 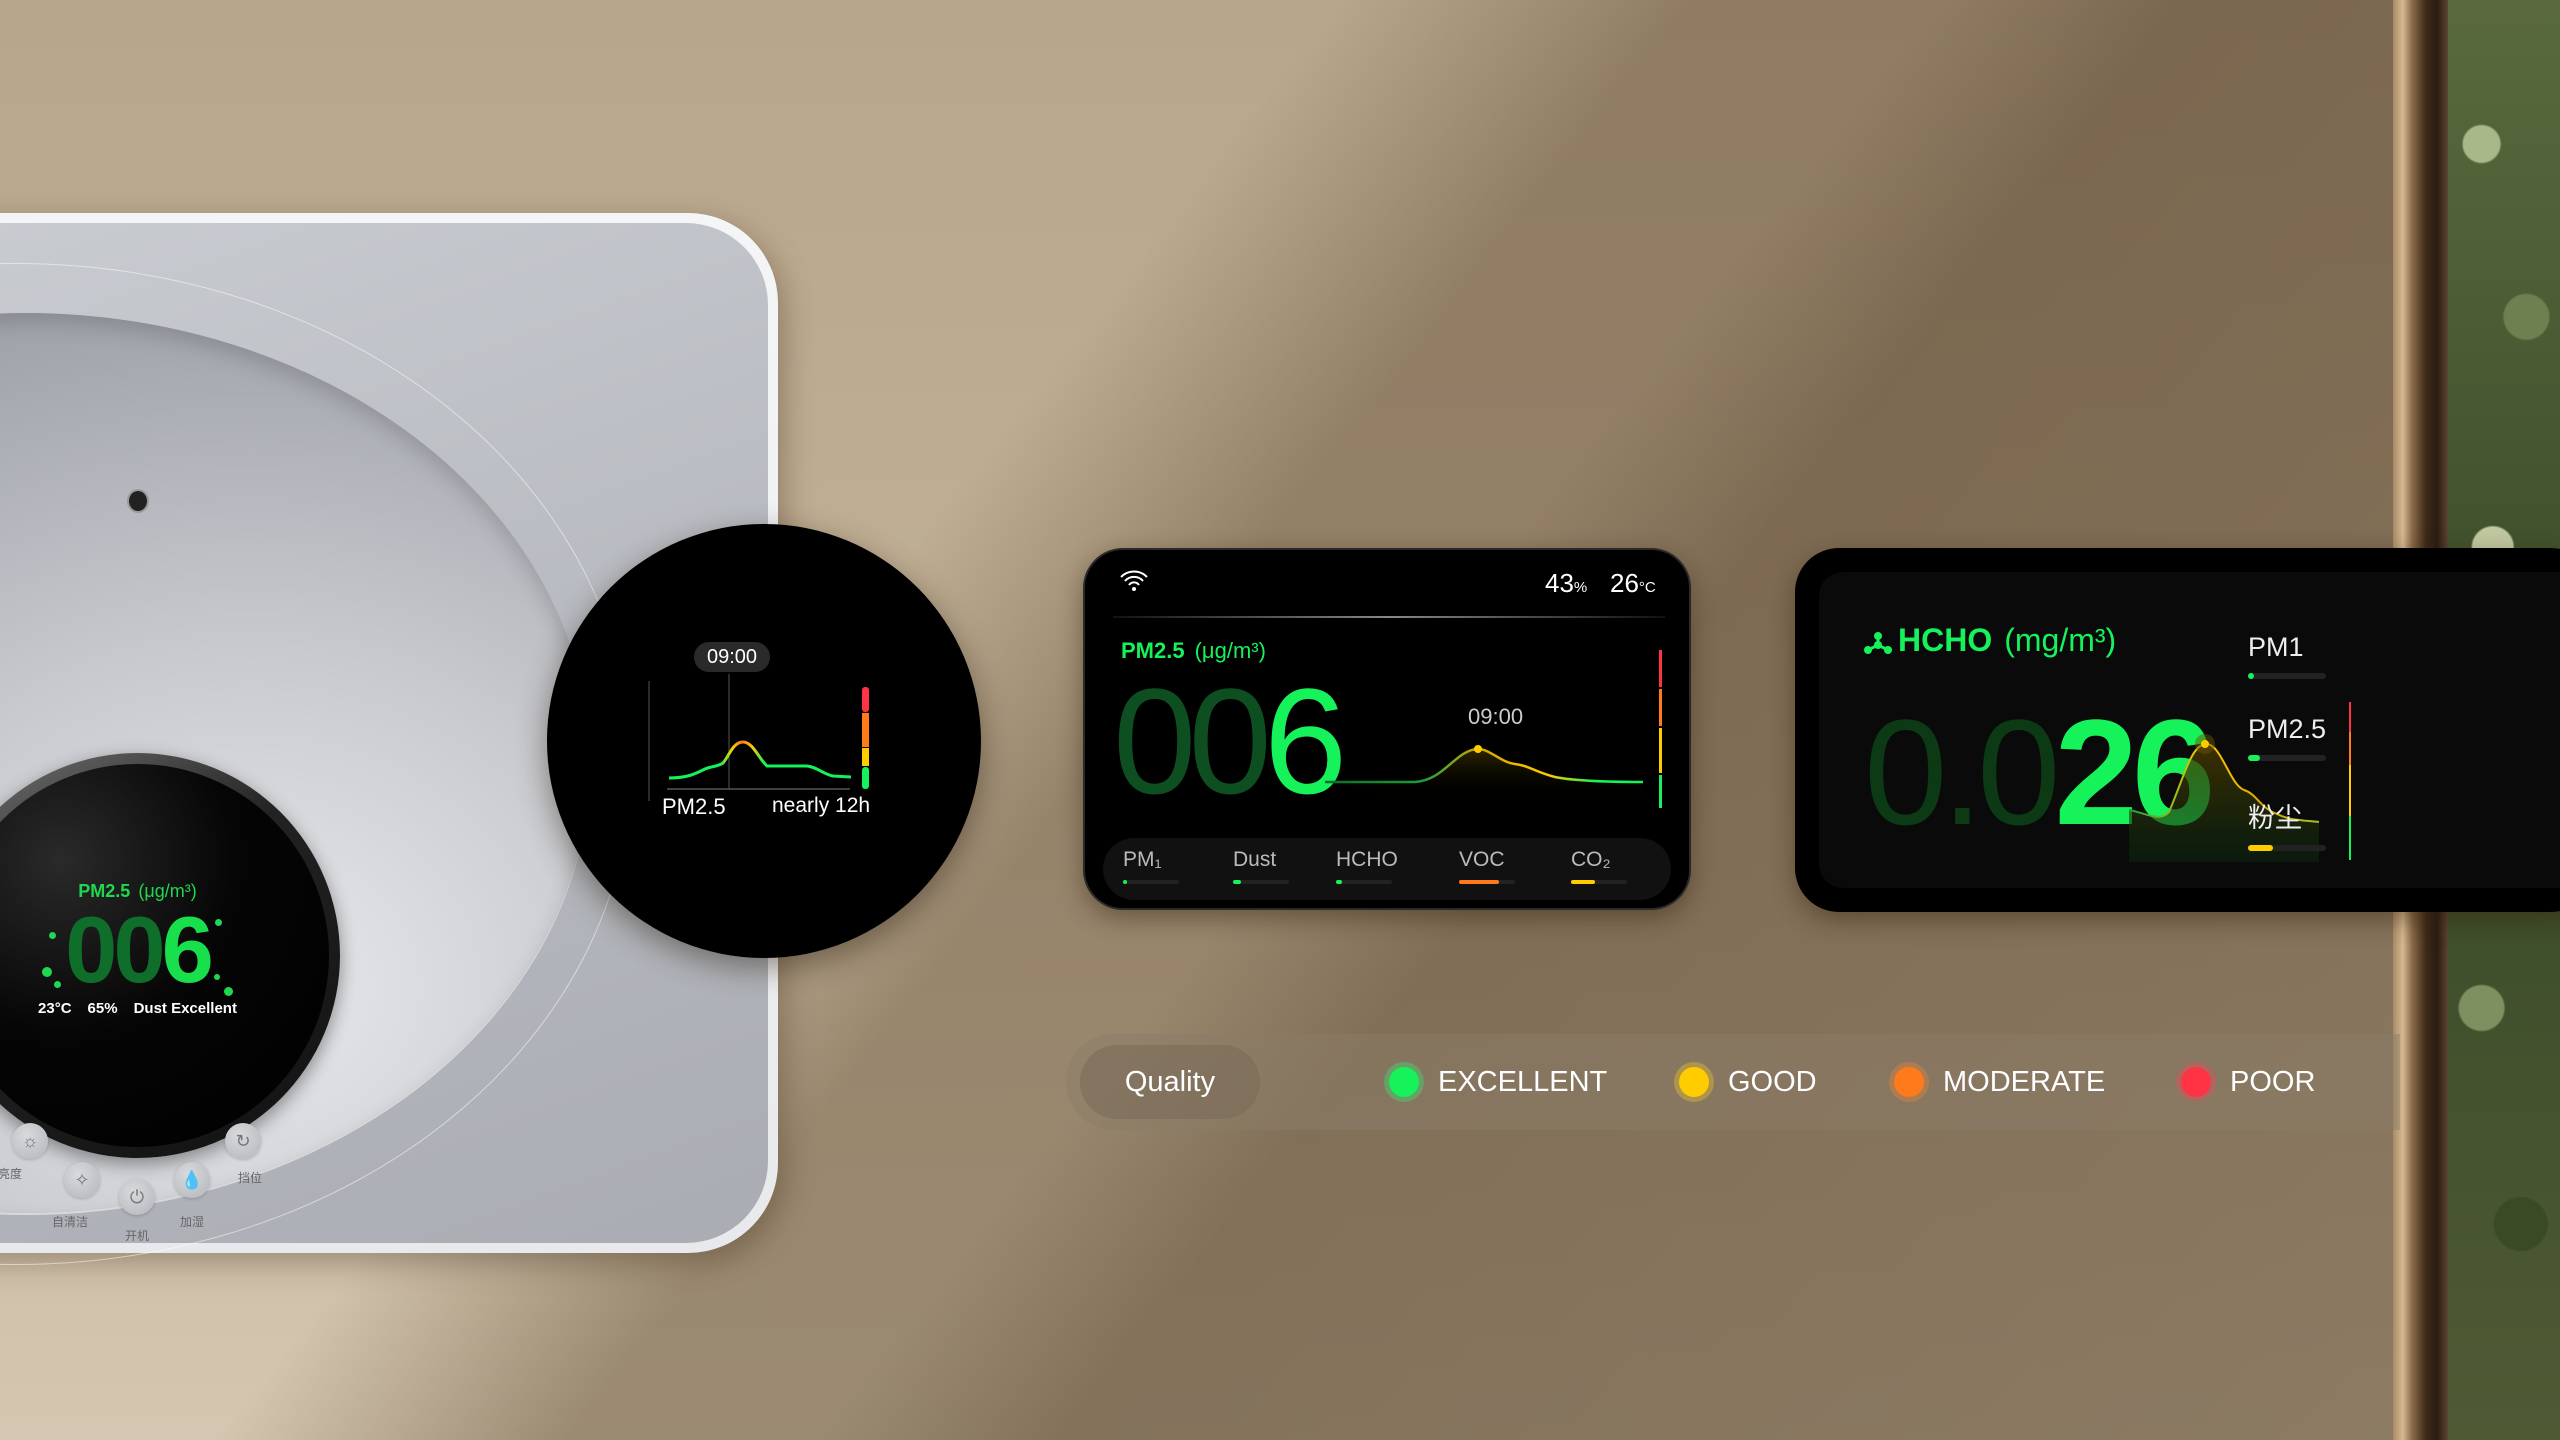 What do you see at coordinates (55, 1008) in the screenshot?
I see `temperature-value: 23°C` at bounding box center [55, 1008].